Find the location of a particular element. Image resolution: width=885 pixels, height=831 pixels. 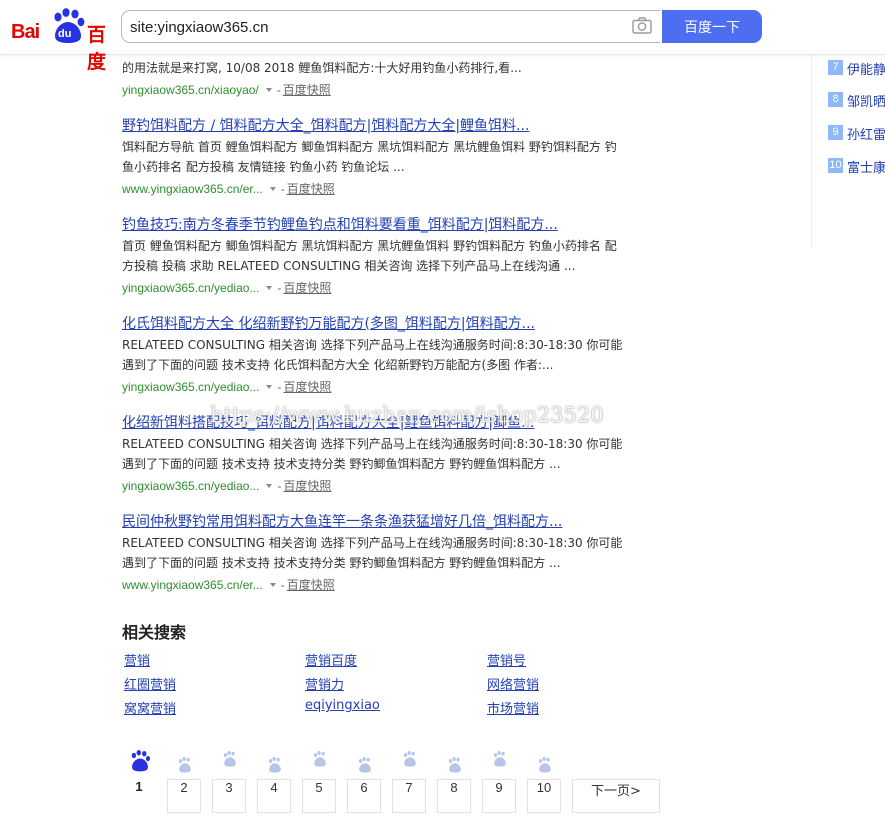

page-current: 1 is located at coordinates (139, 796).